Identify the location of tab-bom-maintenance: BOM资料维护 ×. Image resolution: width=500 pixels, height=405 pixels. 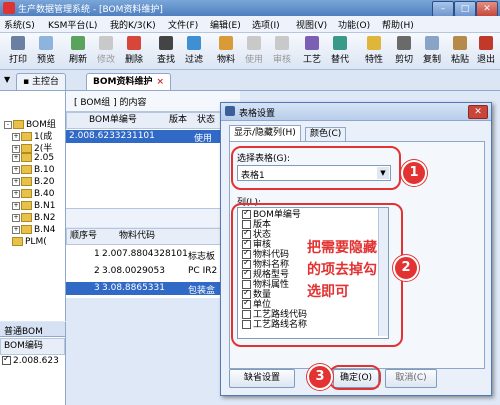
(129, 81).